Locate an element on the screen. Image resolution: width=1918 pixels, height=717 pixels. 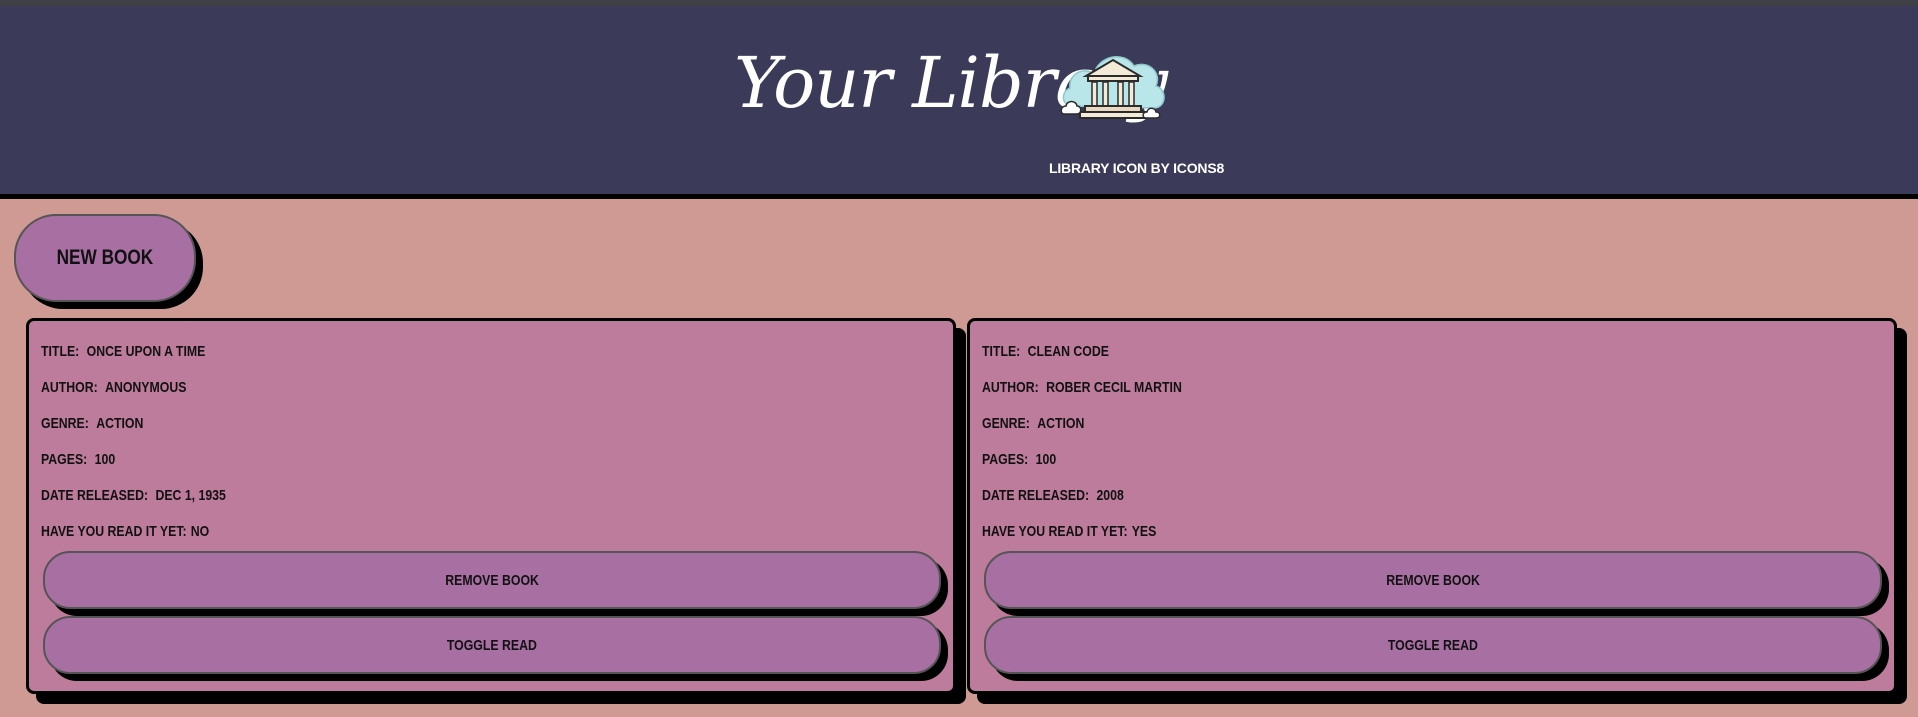
book-author-value: Rober Cecil Martin is located at coordinates (1114, 387).